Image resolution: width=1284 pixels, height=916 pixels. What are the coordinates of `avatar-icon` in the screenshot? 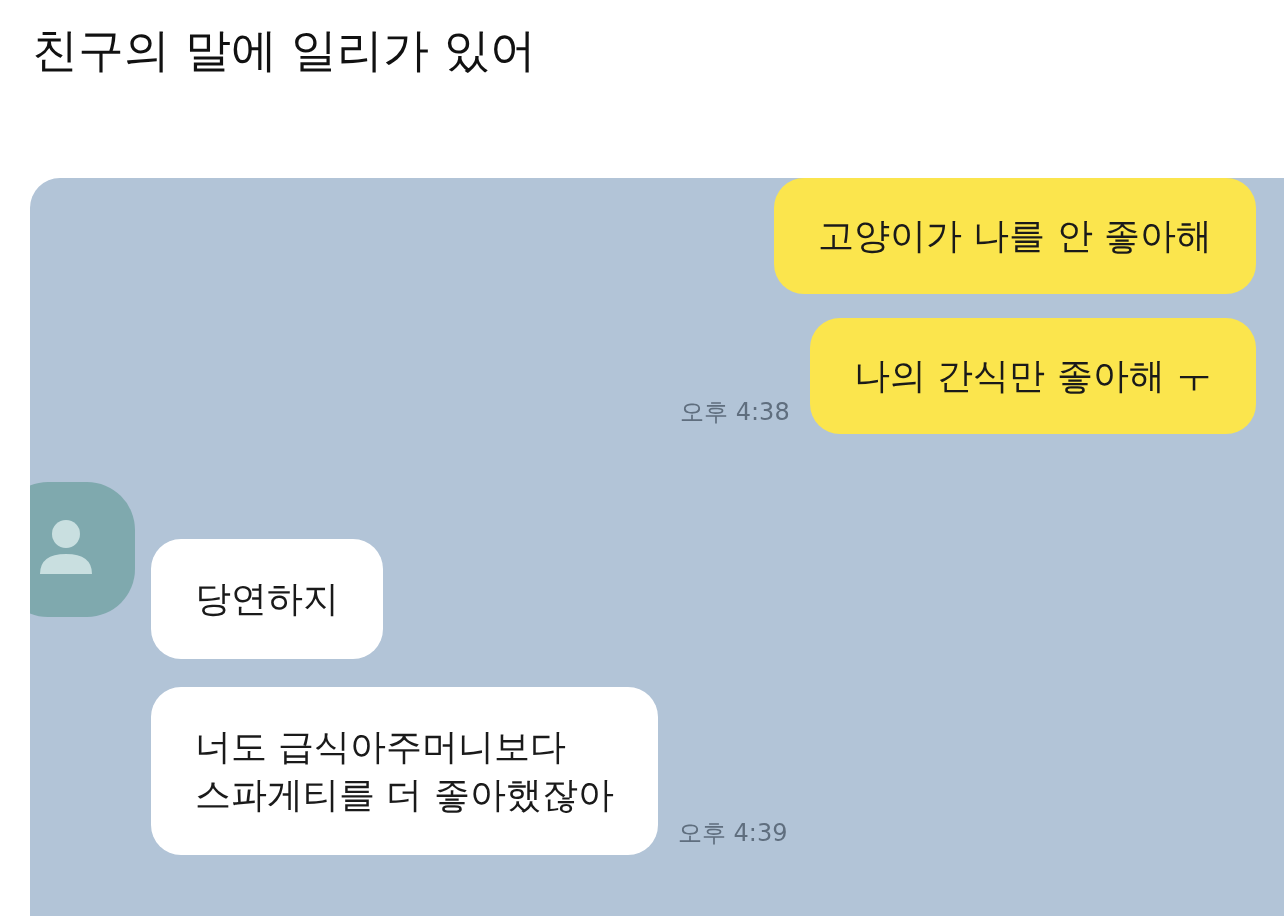 It's located at (82, 549).